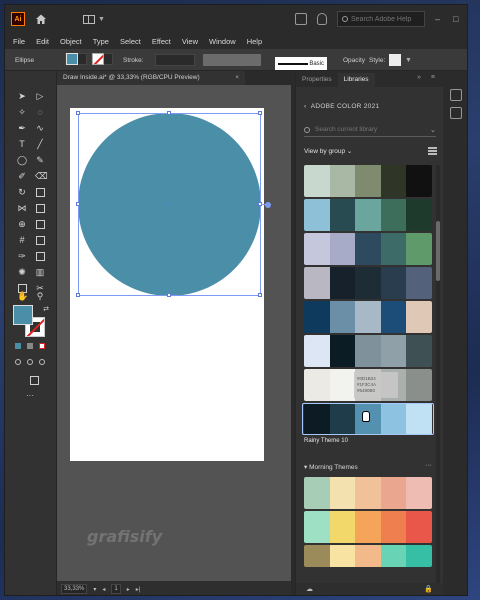  I want to click on minimize-icon: –, so click(439, 19).